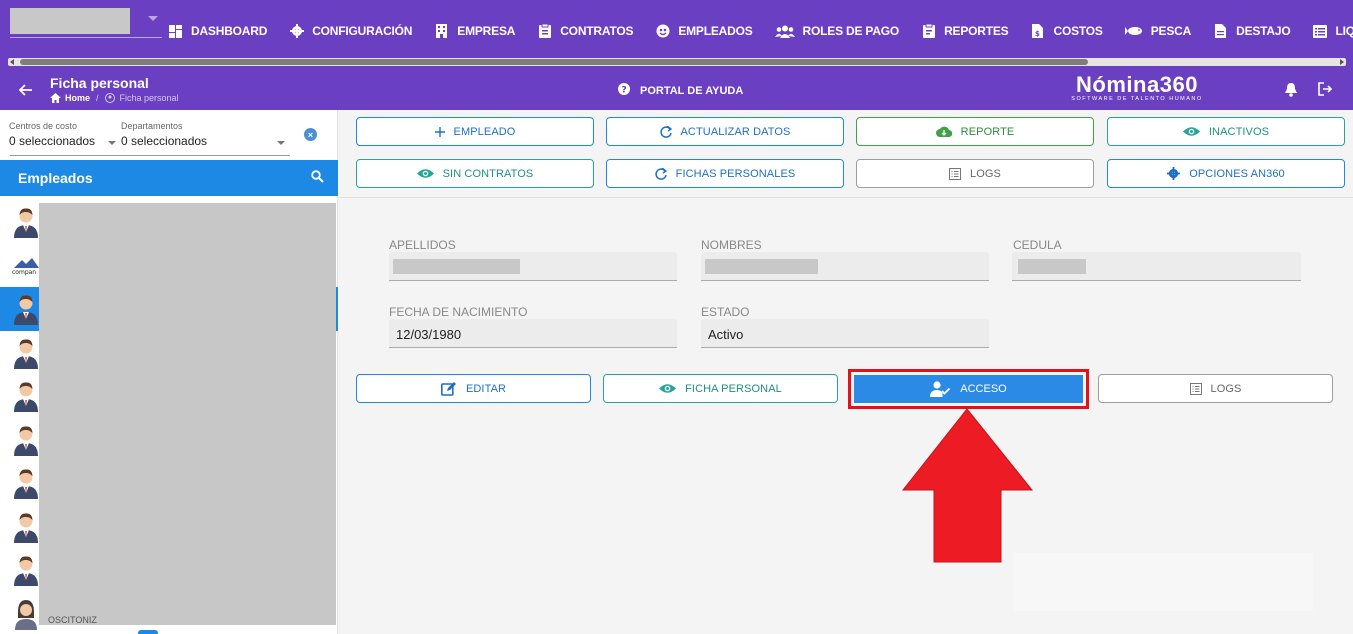  I want to click on page-title: Ficha personal, so click(99, 83).